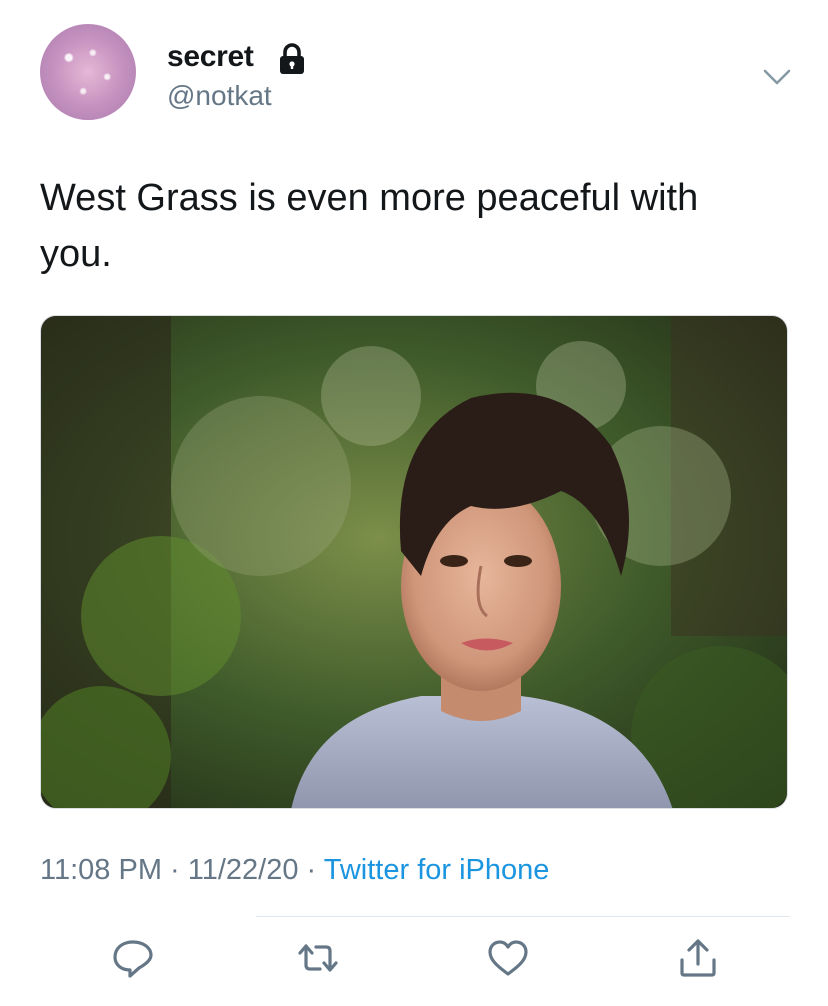 The width and height of the screenshot is (828, 1006). I want to click on like-button, so click(508, 958).